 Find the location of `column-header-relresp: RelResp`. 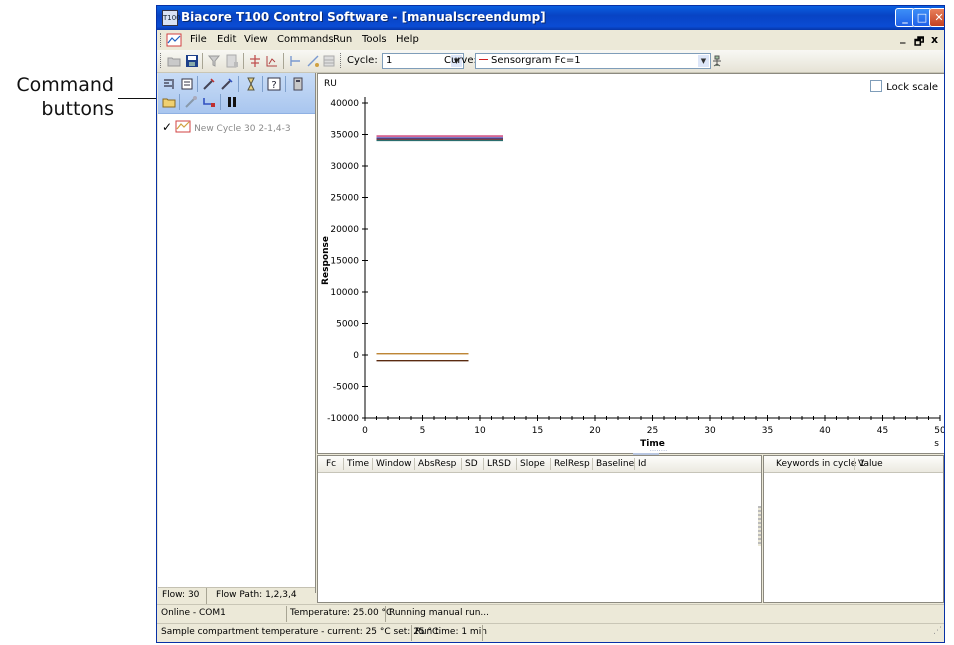

column-header-relresp: RelResp is located at coordinates (572, 464).